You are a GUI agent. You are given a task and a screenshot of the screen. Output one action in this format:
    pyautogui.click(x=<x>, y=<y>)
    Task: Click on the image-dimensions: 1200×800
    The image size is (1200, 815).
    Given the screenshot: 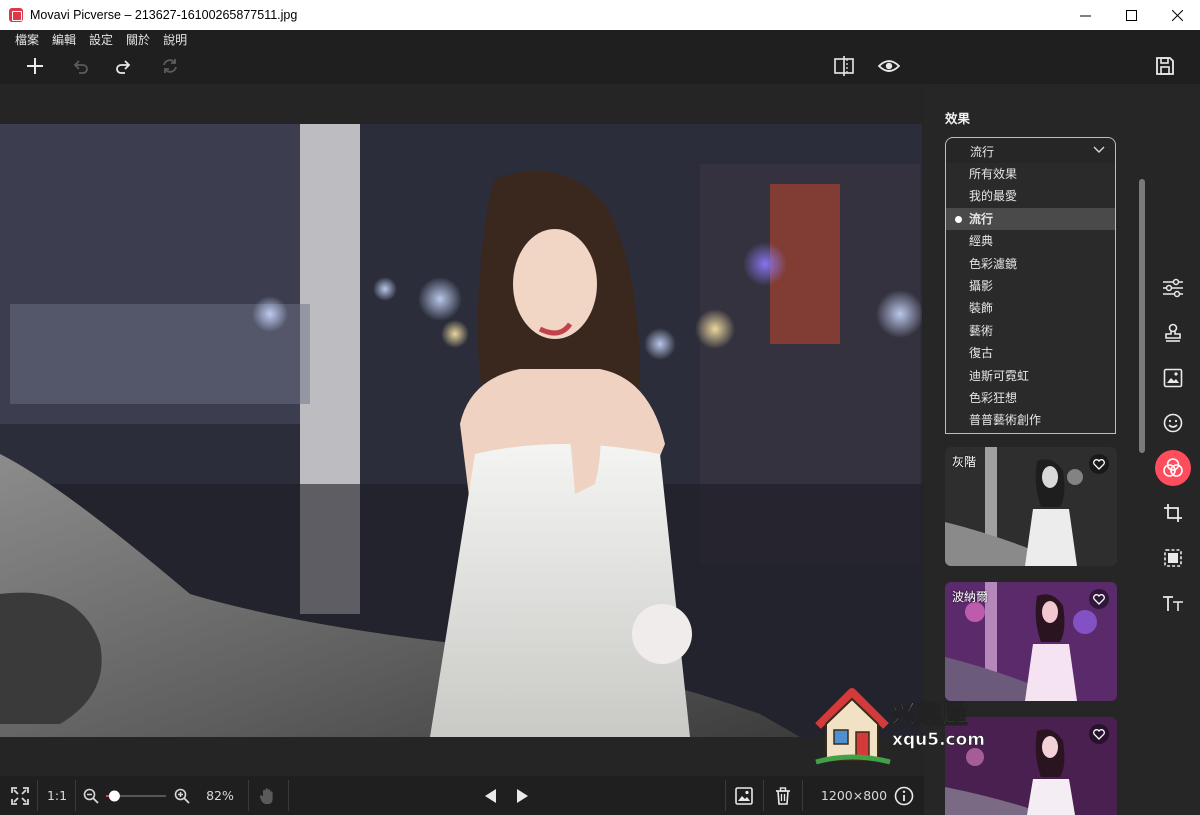 What is the action you would take?
    pyautogui.click(x=854, y=795)
    